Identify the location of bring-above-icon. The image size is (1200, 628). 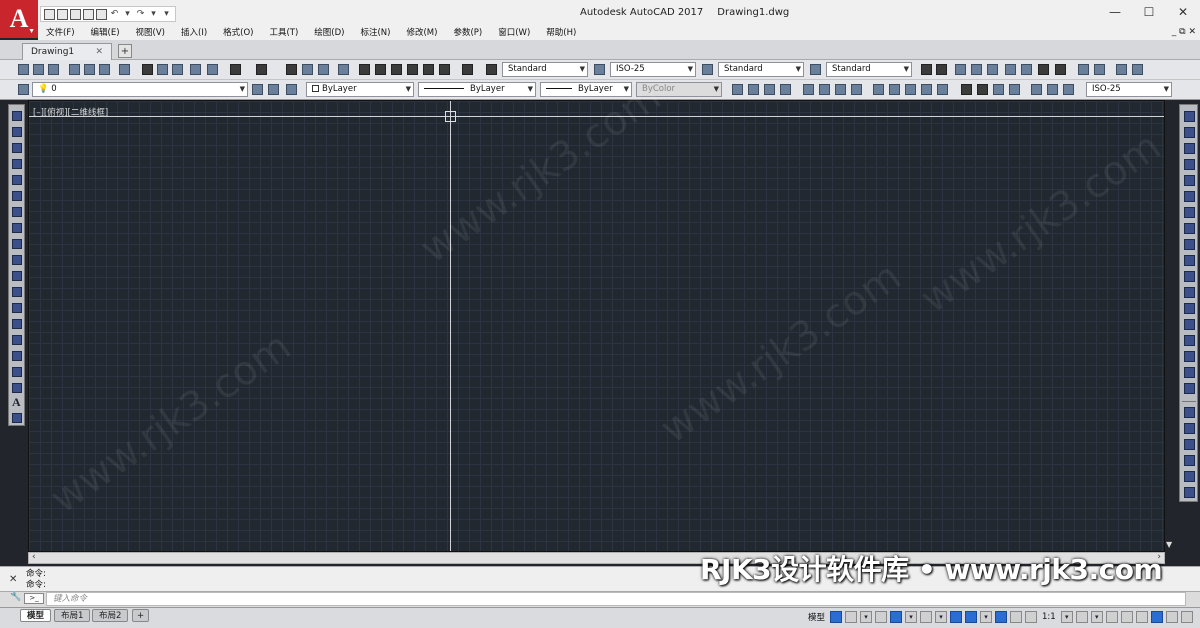
(1189, 444).